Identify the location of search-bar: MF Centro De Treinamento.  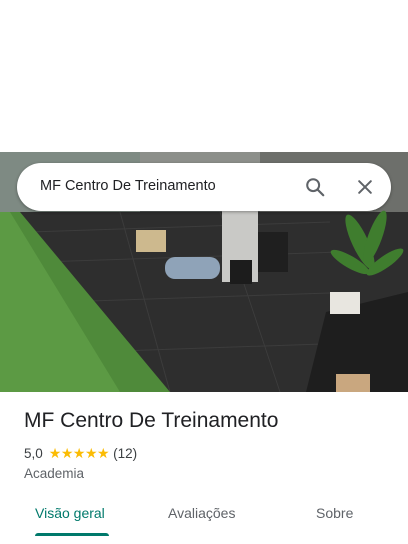
(204, 187).